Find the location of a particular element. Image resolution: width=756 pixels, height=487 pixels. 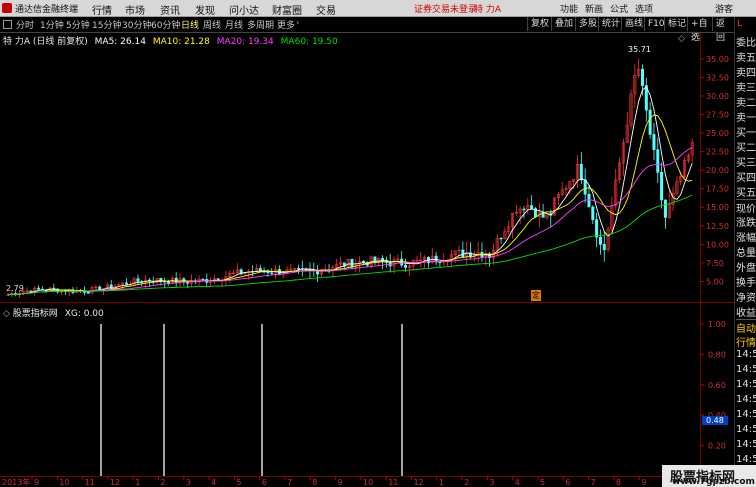

time-tick-label: 4 is located at coordinates (213, 482).